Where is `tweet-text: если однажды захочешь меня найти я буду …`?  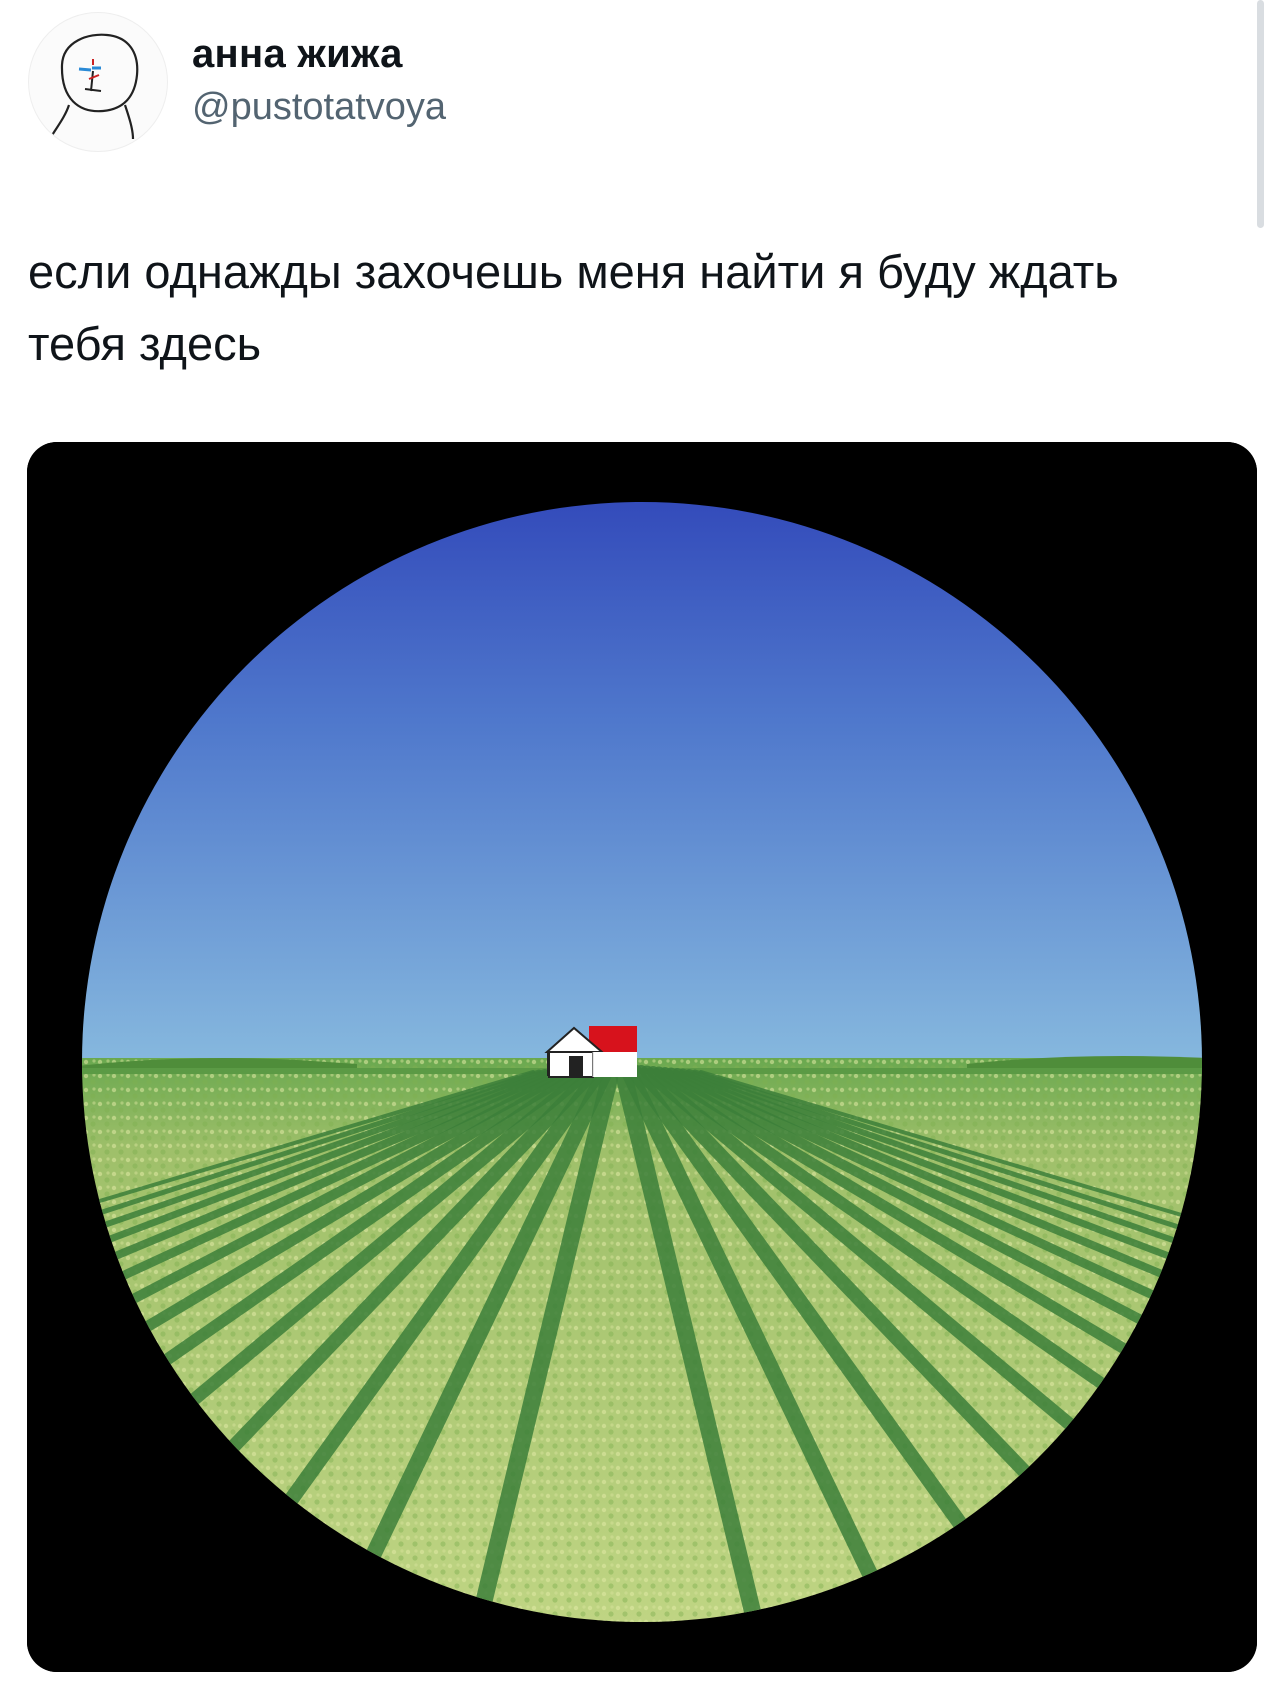
tweet-text: если однажды захочешь меня найти я буду … is located at coordinates (573, 307).